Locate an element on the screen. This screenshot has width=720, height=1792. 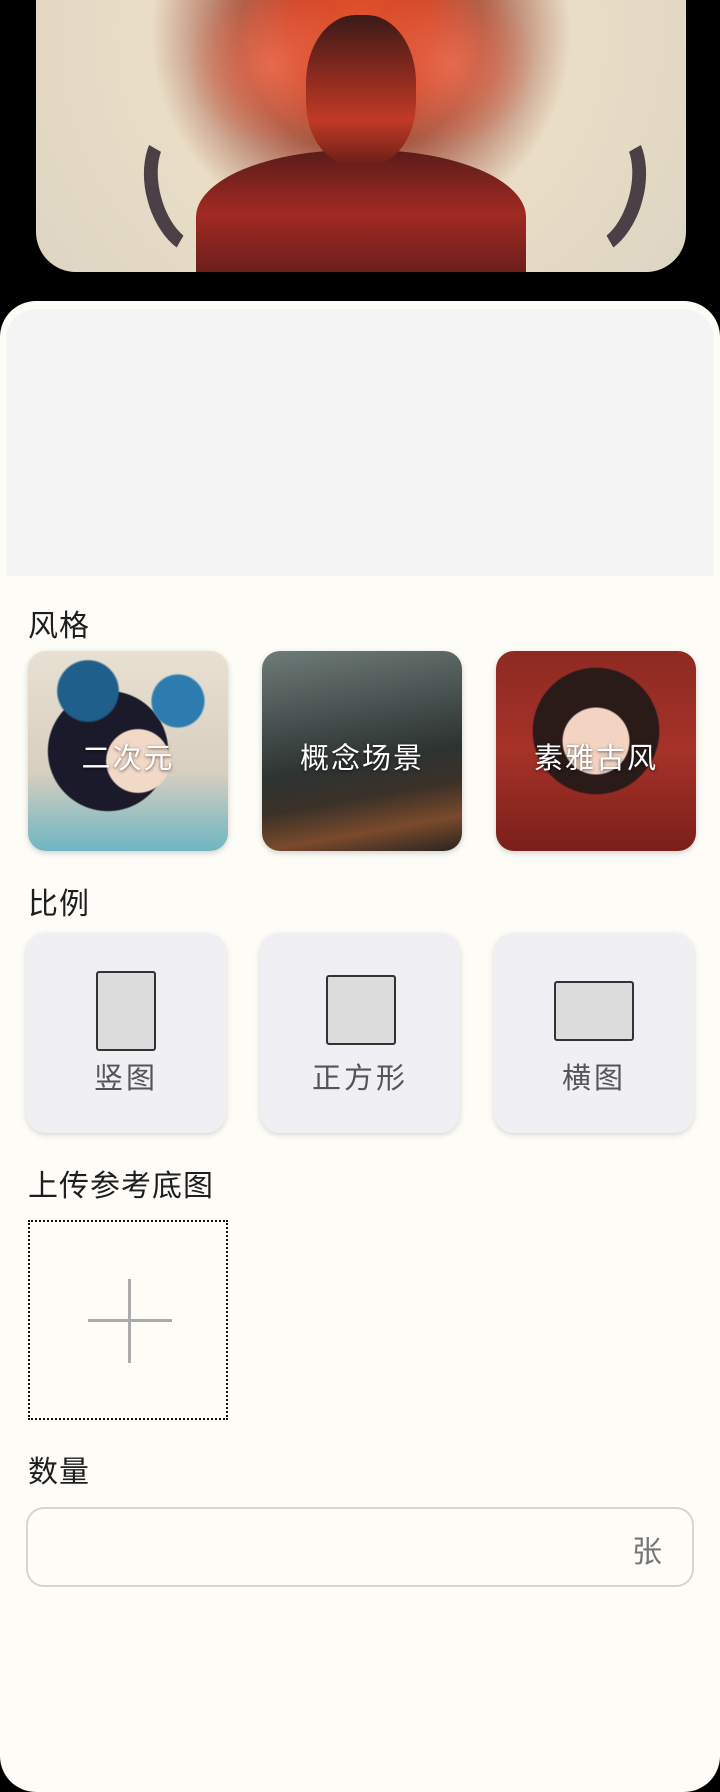
quantity-input is located at coordinates (320, 1548).